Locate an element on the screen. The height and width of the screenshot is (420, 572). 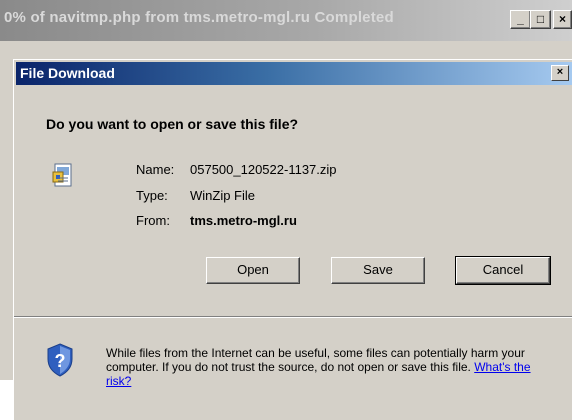
file-name-row: Name: 057500_120522-1137.zip is located at coordinates (236, 169).